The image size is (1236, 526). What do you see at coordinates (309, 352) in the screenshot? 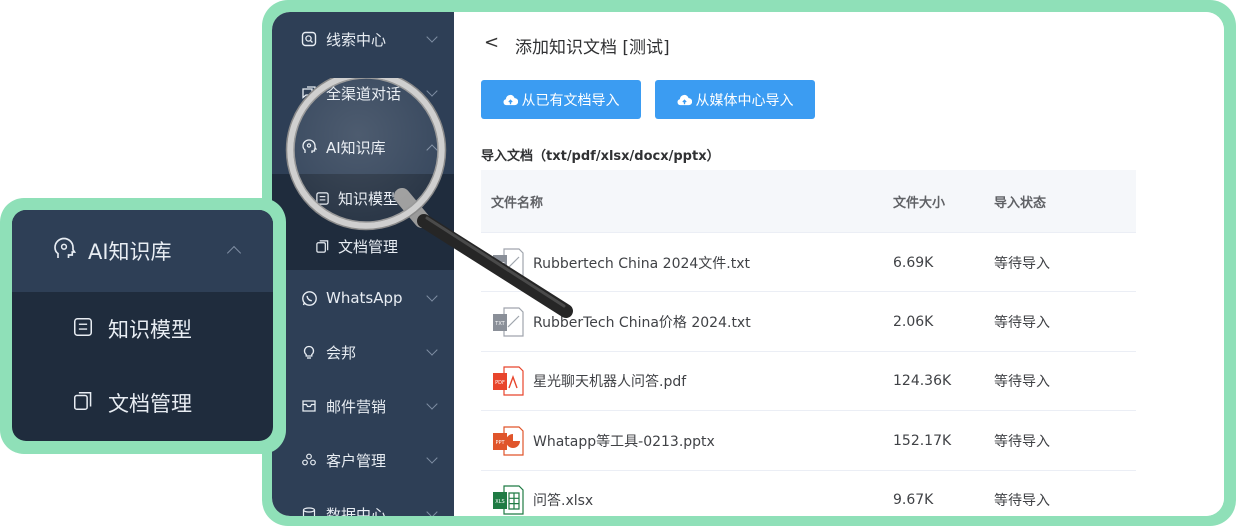
I see `bulb-icon` at bounding box center [309, 352].